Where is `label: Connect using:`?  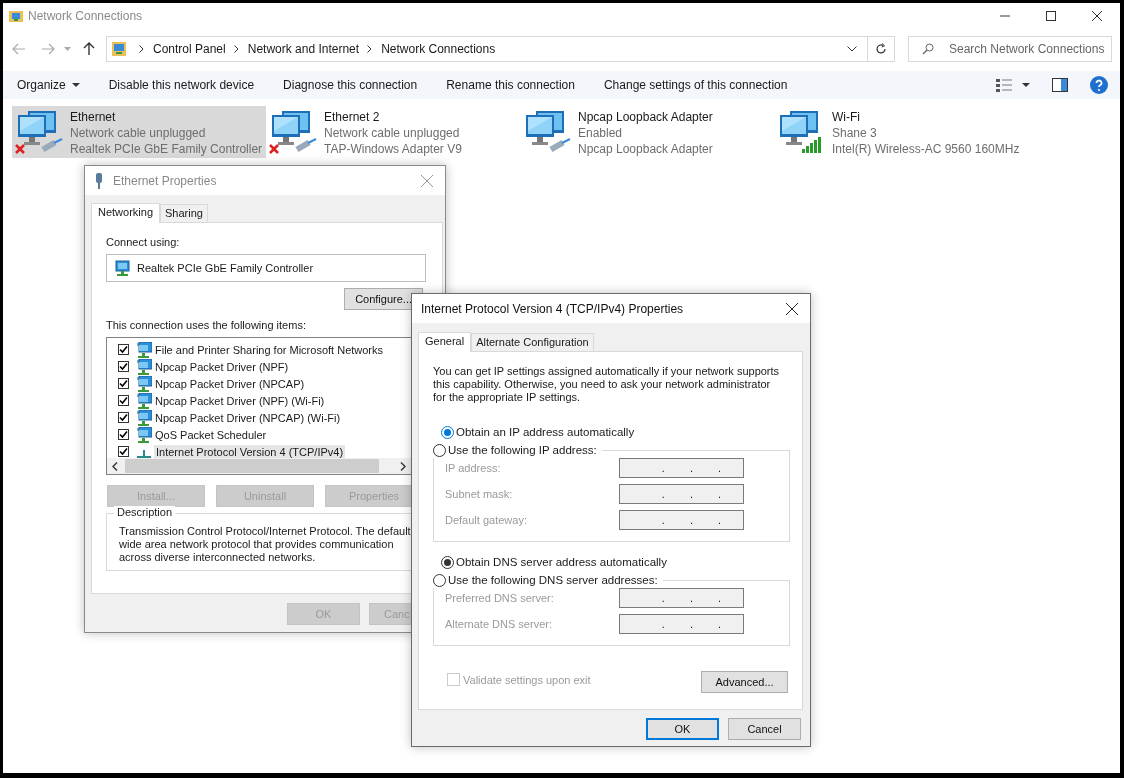 label: Connect using: is located at coordinates (143, 242).